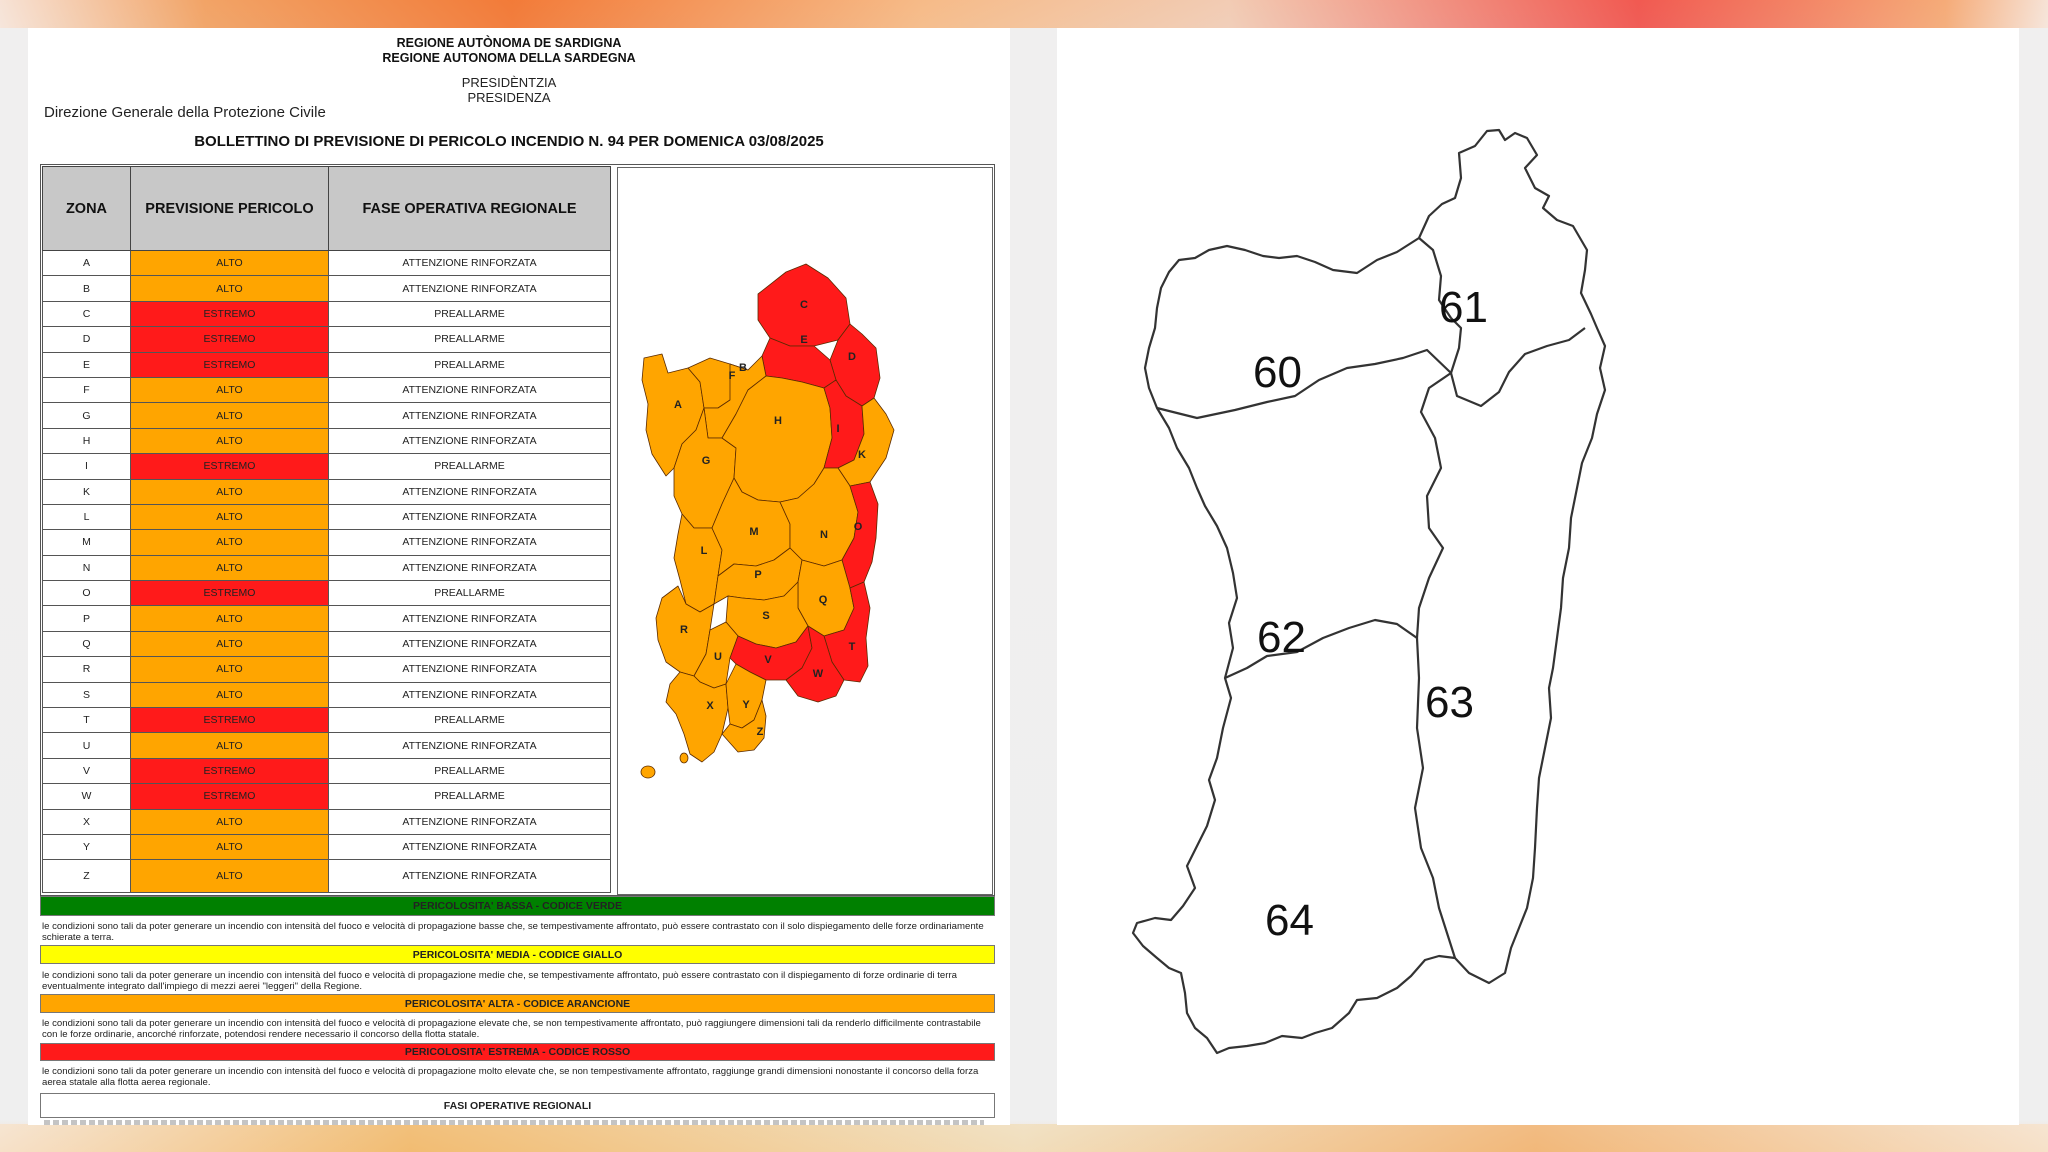 This screenshot has width=2048, height=1152. Describe the element at coordinates (86, 821) in the screenshot. I see `zone-cell: X` at that location.